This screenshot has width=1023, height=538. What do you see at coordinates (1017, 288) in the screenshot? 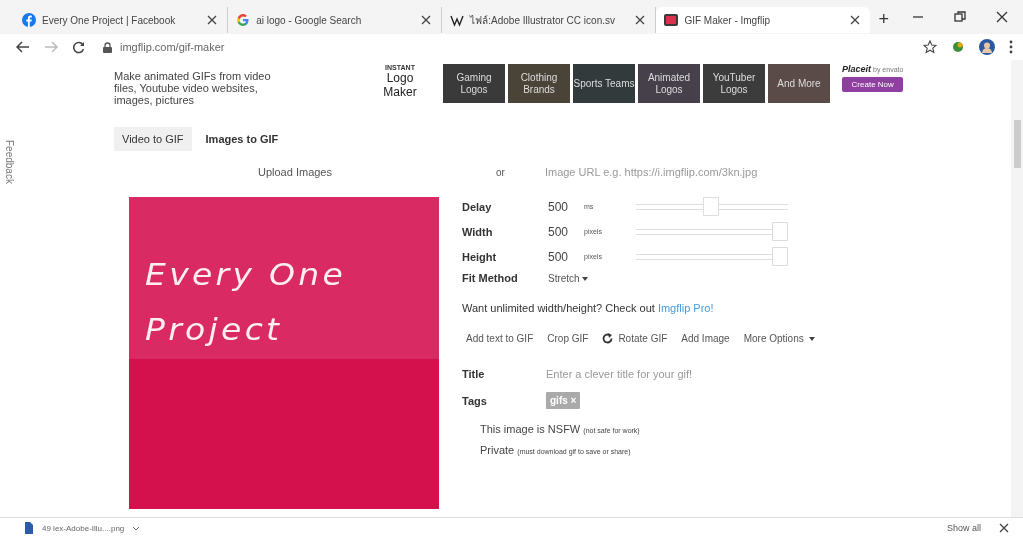
I see `scrollbar` at bounding box center [1017, 288].